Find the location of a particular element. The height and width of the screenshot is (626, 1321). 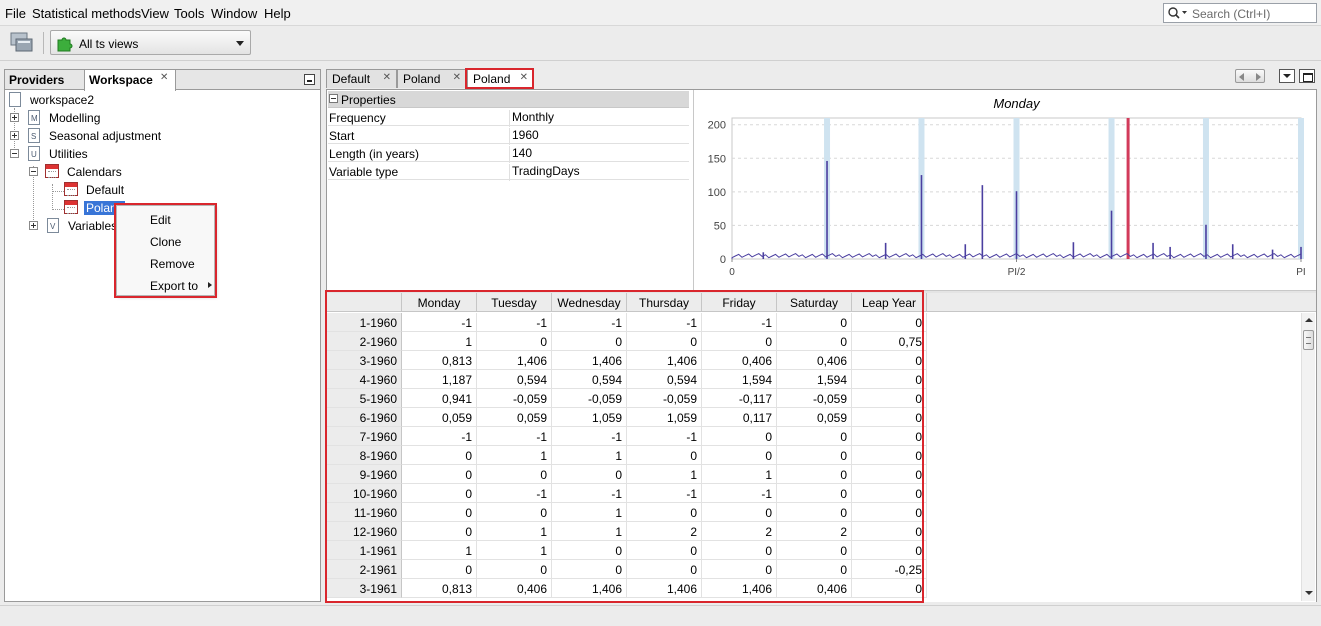

menu-window: Window is located at coordinates (234, 13).